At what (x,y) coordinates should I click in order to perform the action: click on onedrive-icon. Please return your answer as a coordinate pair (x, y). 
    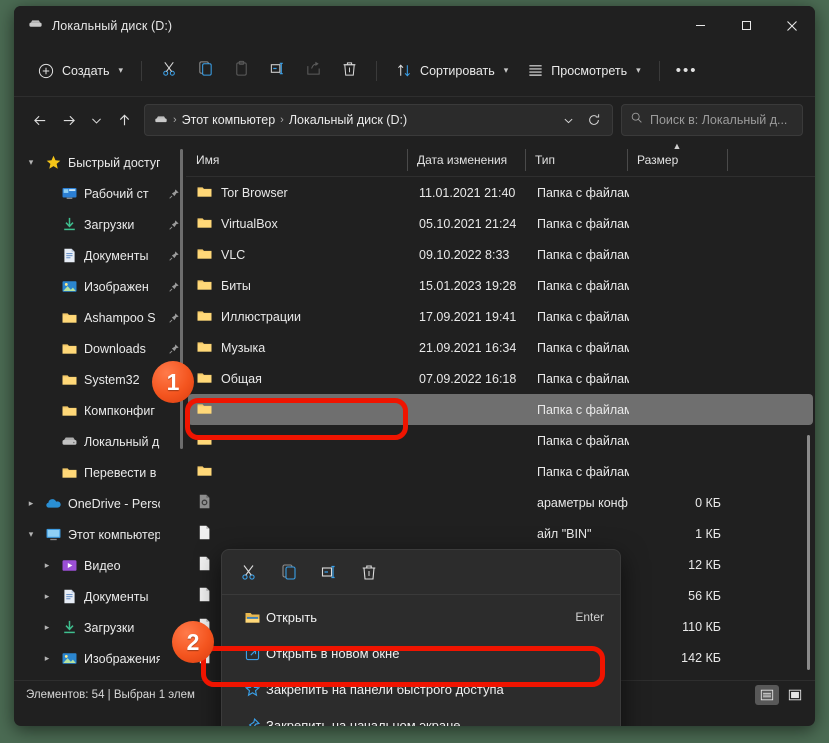
    Looking at the image, I should click on (53, 503).